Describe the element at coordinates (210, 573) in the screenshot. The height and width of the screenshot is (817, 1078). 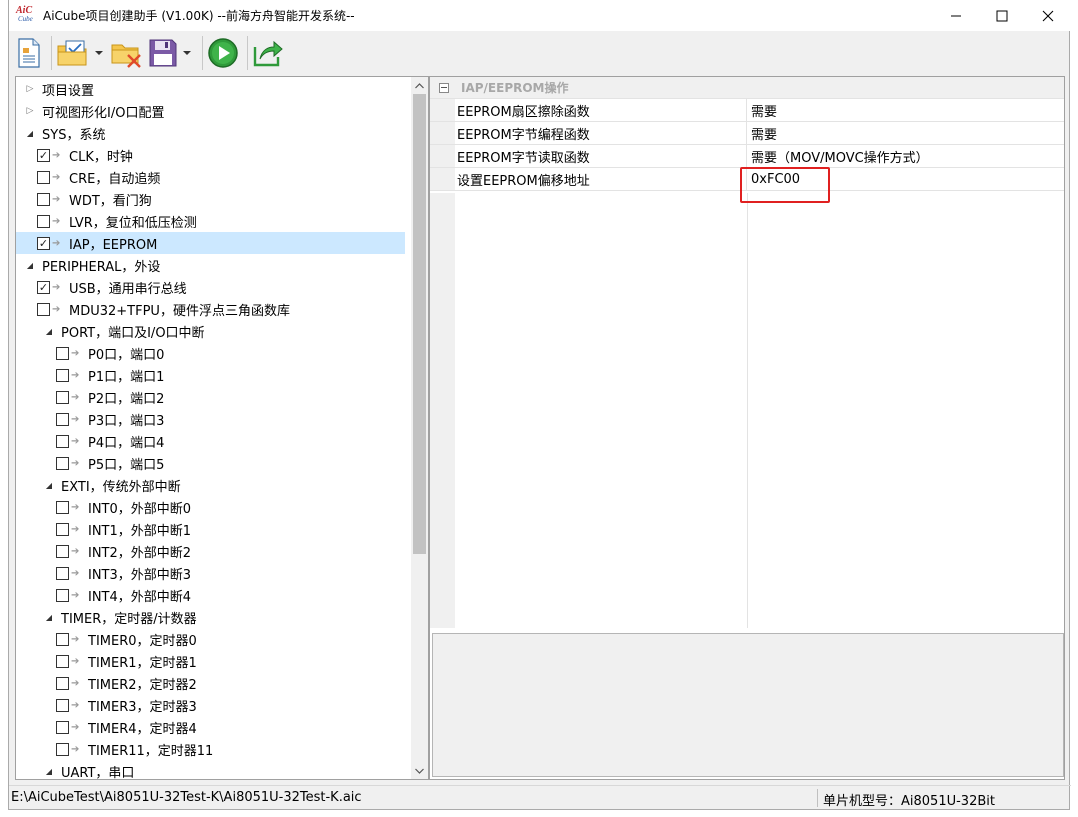
I see `tree-item: ➔ INT3，外部中断3` at that location.